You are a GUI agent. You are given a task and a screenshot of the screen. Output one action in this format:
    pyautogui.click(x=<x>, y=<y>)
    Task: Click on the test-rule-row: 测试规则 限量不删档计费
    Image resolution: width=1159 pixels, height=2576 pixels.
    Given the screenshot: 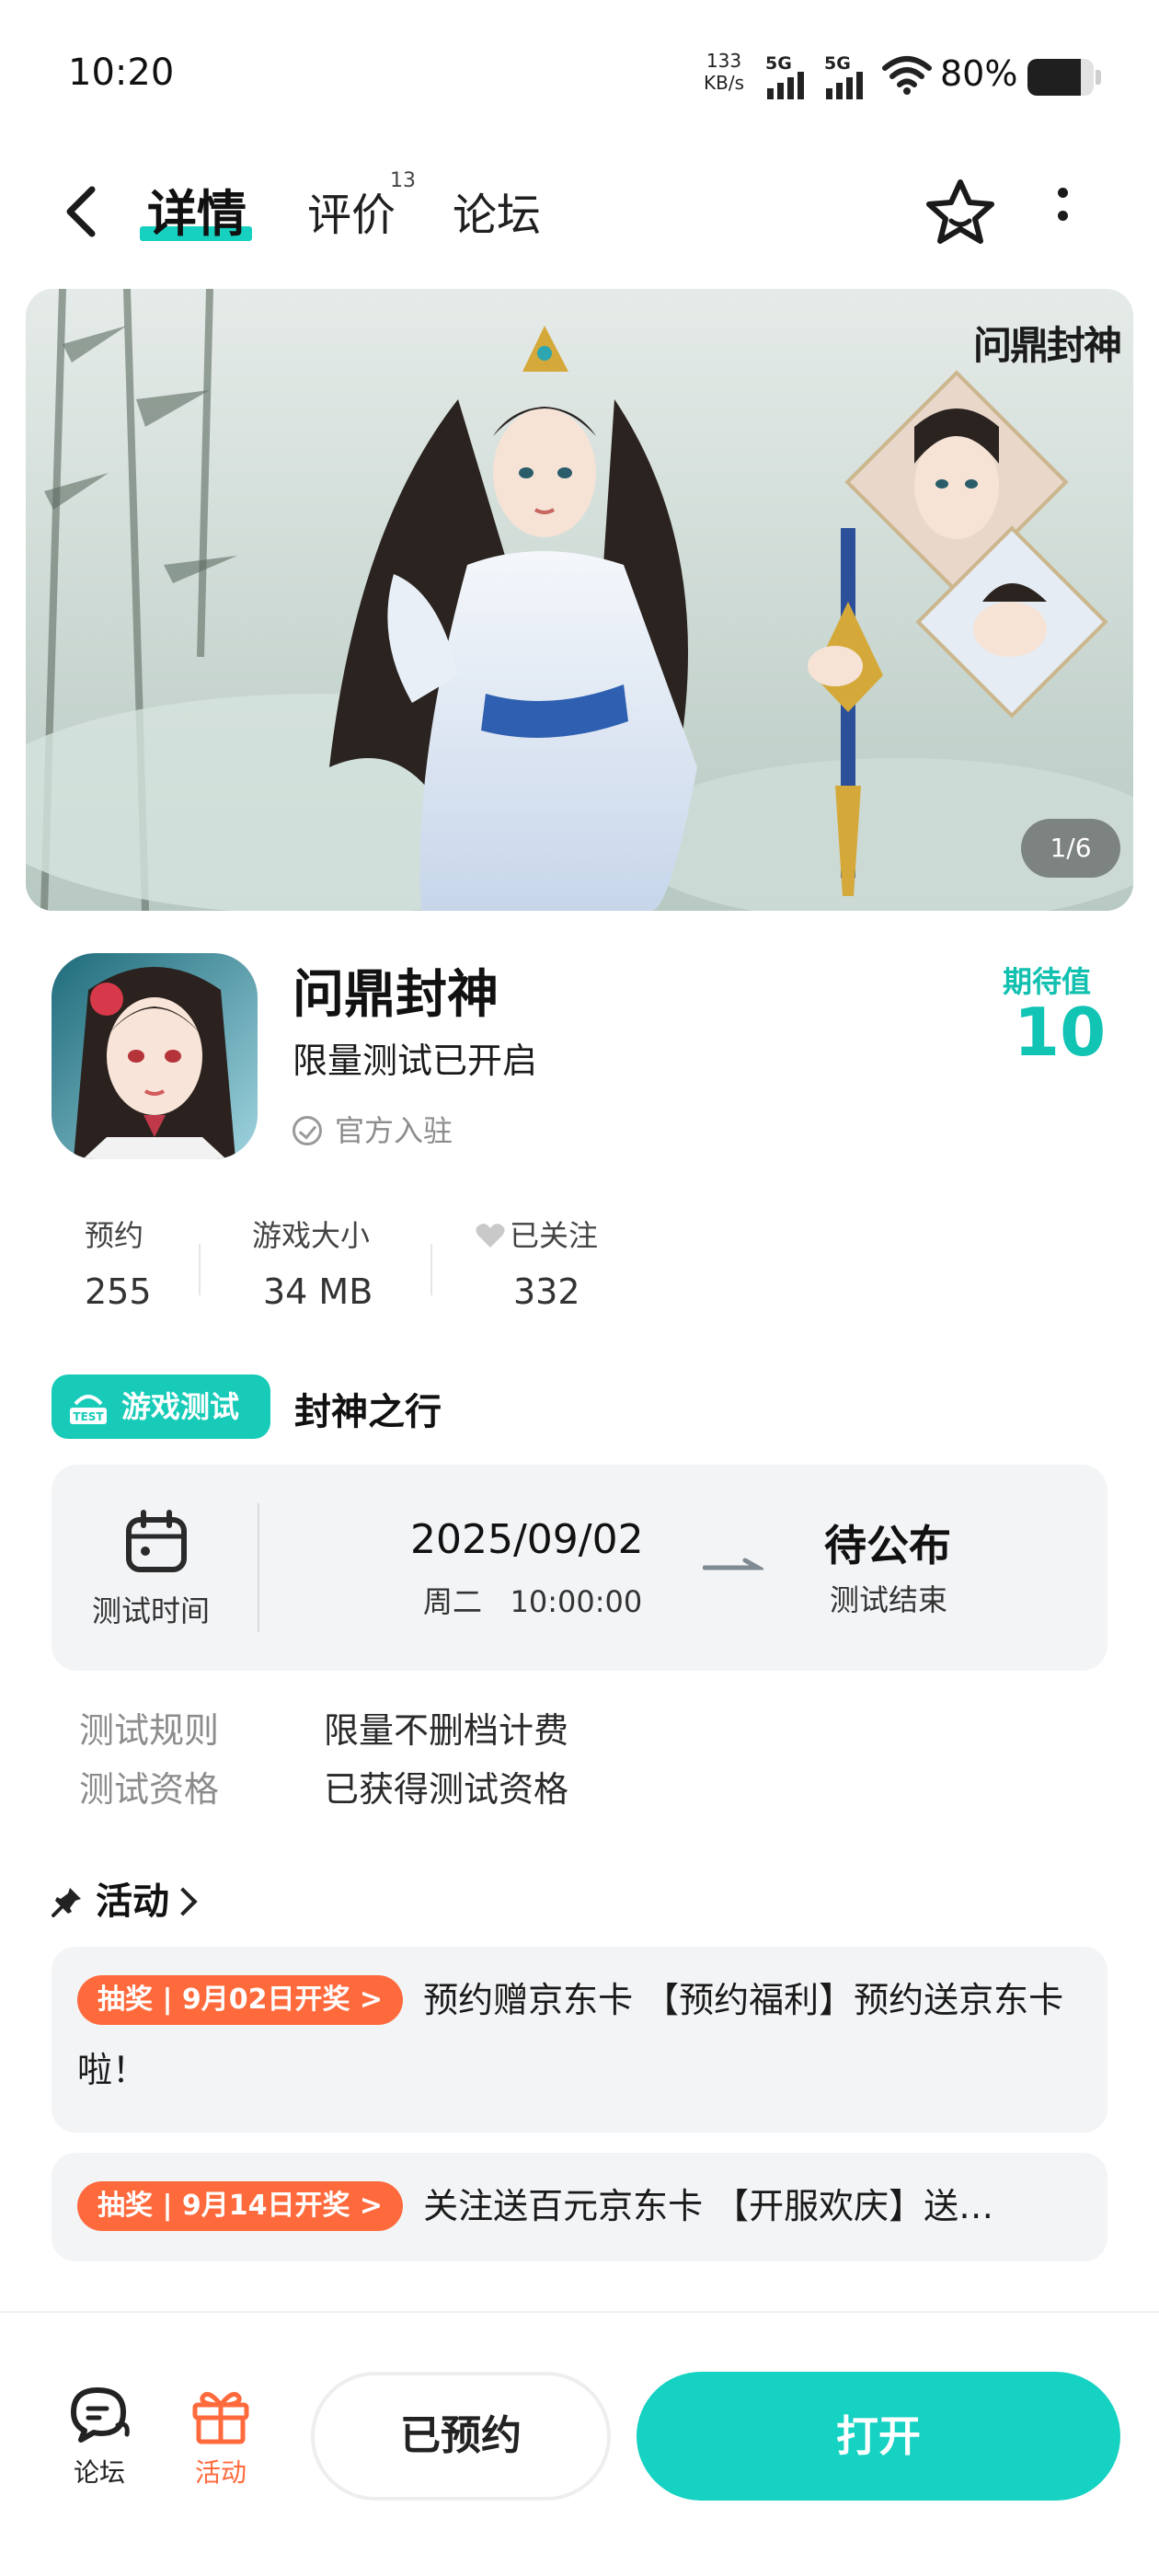 What is the action you would take?
    pyautogui.click(x=323, y=1727)
    